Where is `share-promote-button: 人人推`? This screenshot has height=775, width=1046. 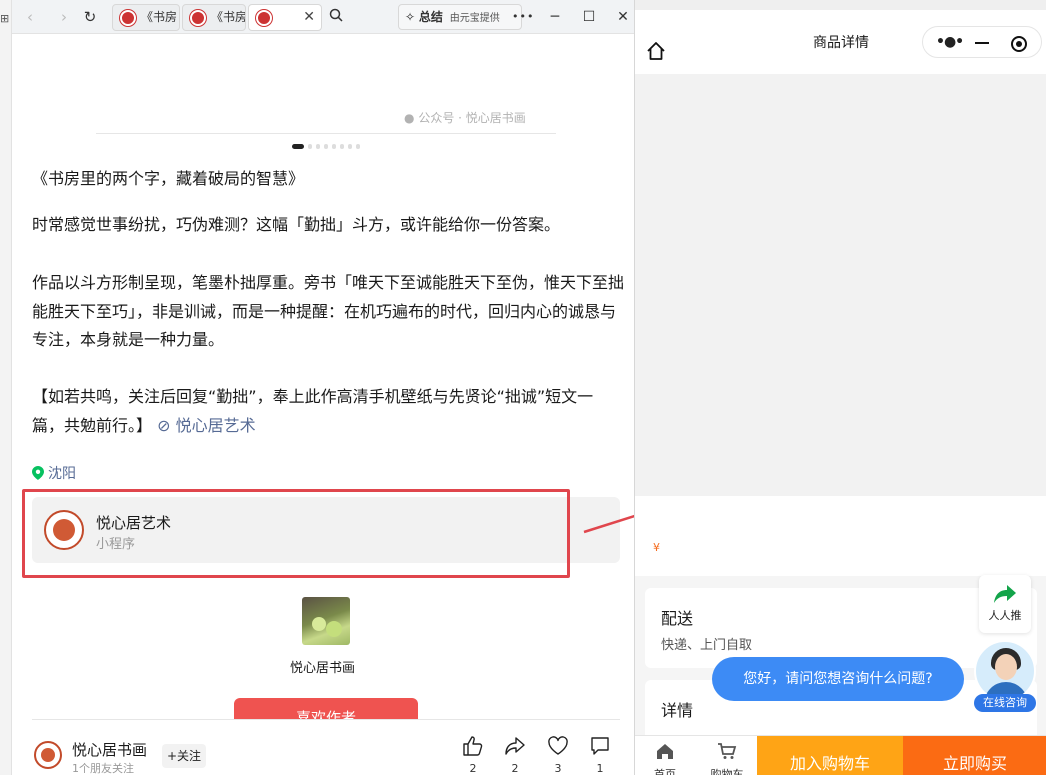 share-promote-button: 人人推 is located at coordinates (1005, 604).